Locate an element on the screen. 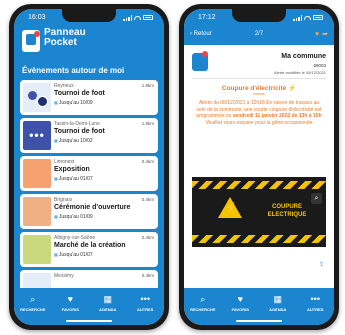 The width and height of the screenshot is (345, 335). share-icon: ⇪ is located at coordinates (321, 264).